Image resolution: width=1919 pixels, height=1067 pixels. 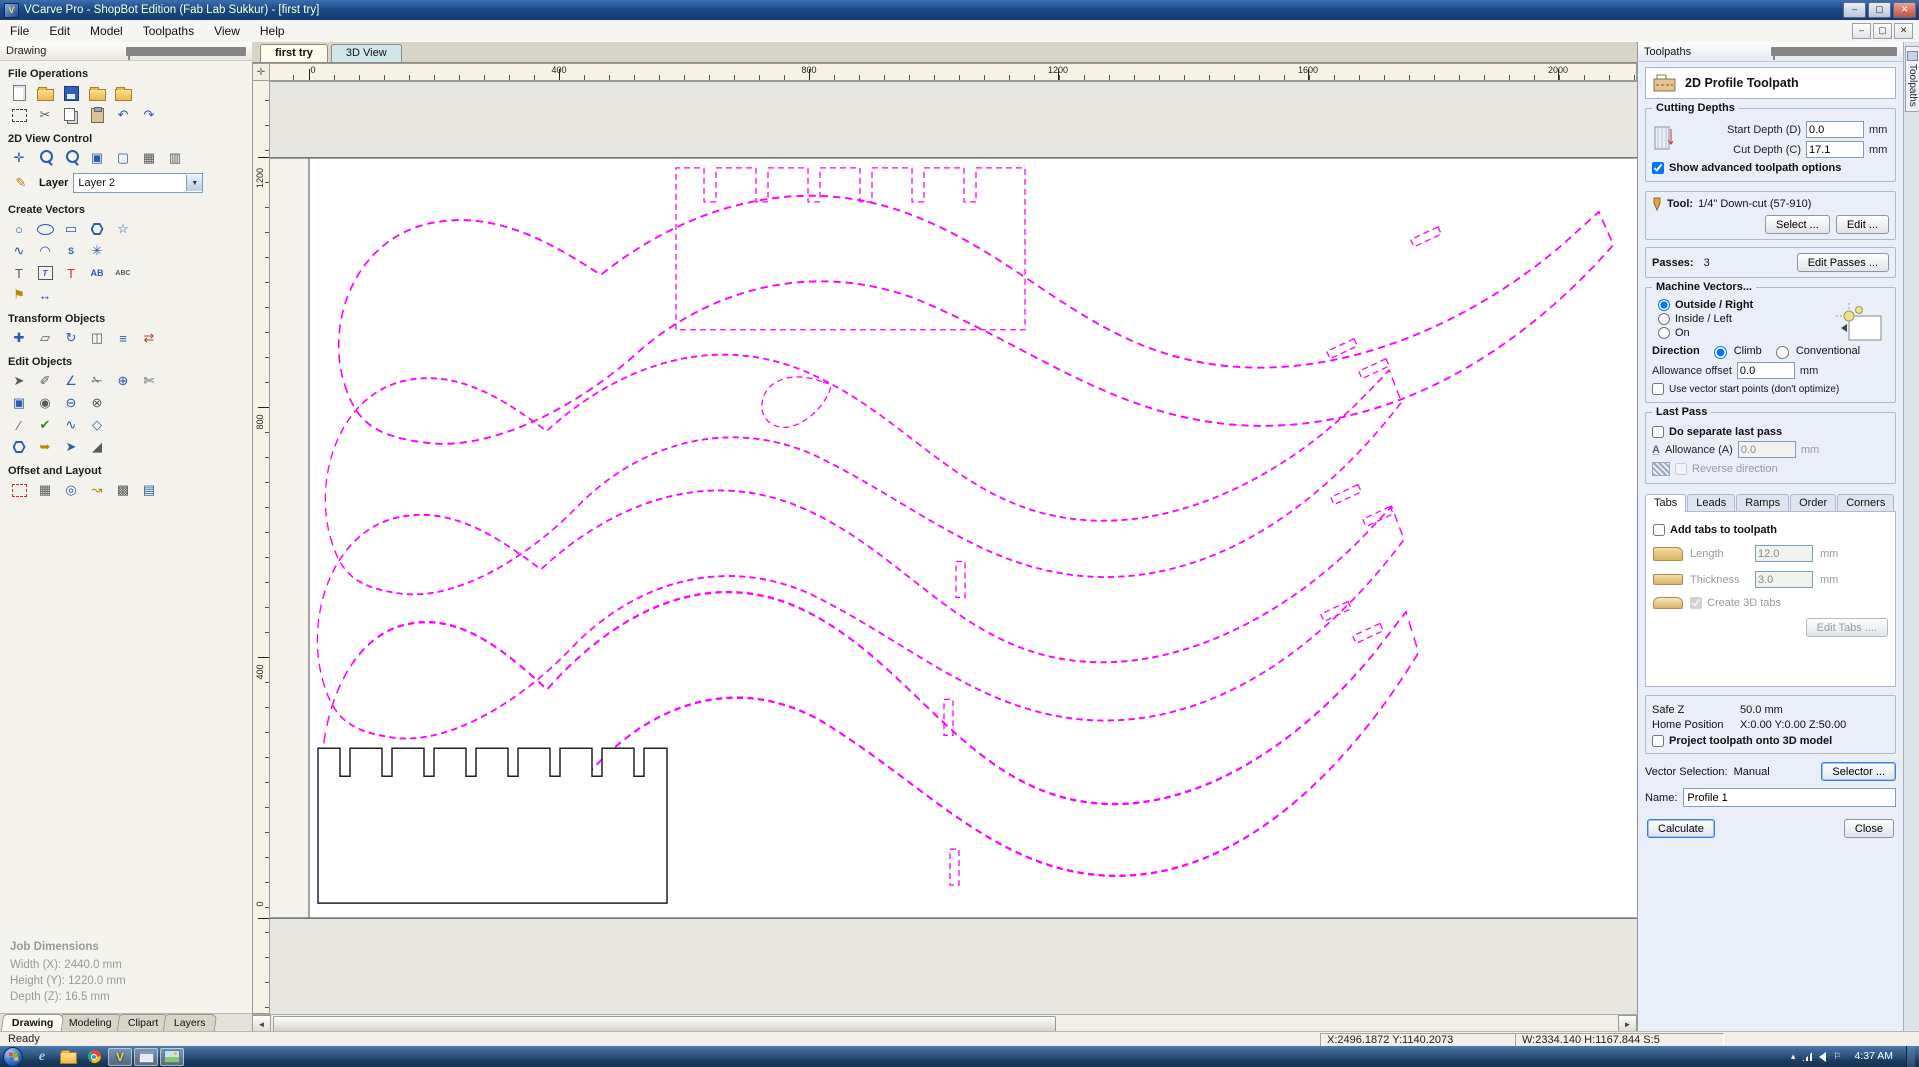 I want to click on taskbar-explorer-icon, so click(x=68, y=1057).